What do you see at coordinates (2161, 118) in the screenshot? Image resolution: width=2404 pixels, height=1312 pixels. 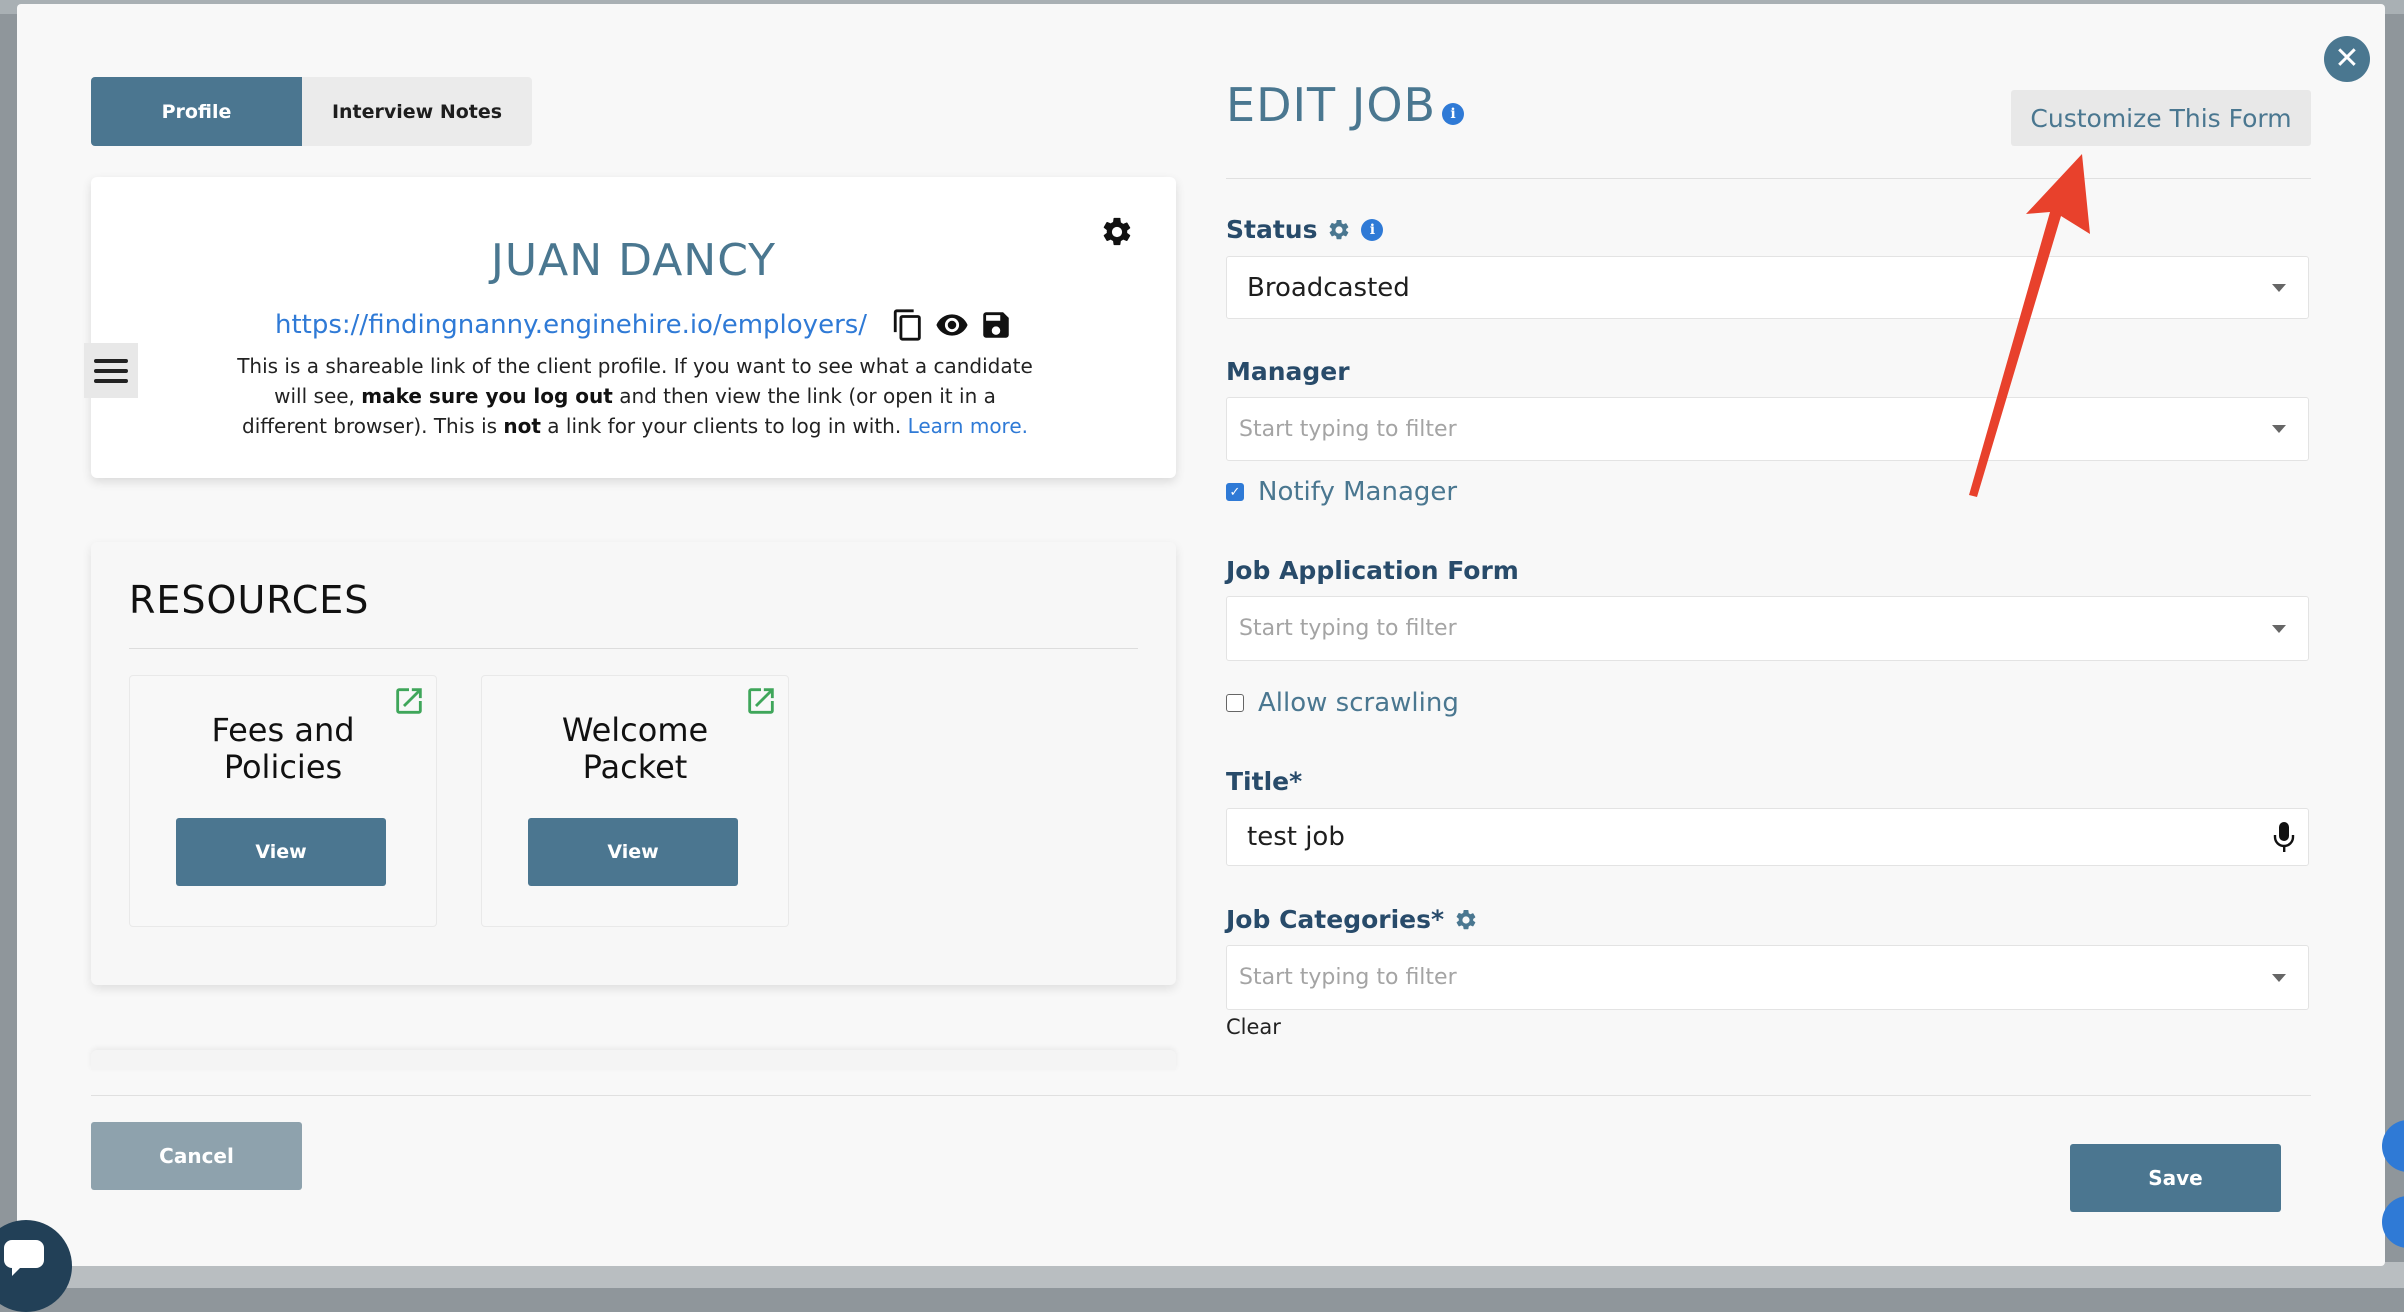 I see `customize-form-button: Customize This Form` at bounding box center [2161, 118].